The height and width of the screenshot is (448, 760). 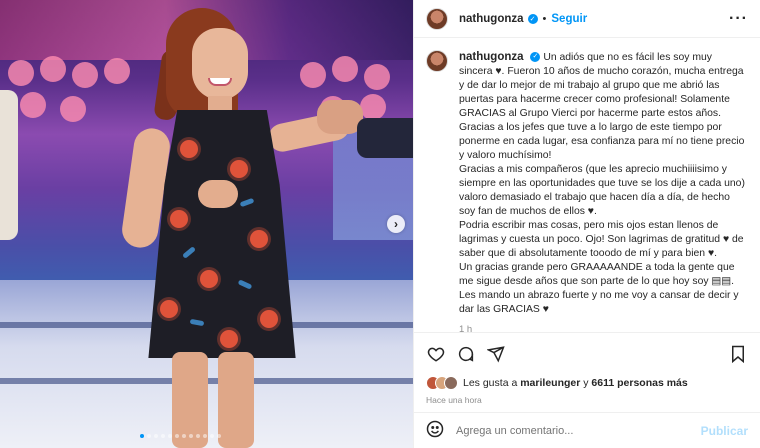 What do you see at coordinates (442, 383) in the screenshot?
I see `liker-avatars` at bounding box center [442, 383].